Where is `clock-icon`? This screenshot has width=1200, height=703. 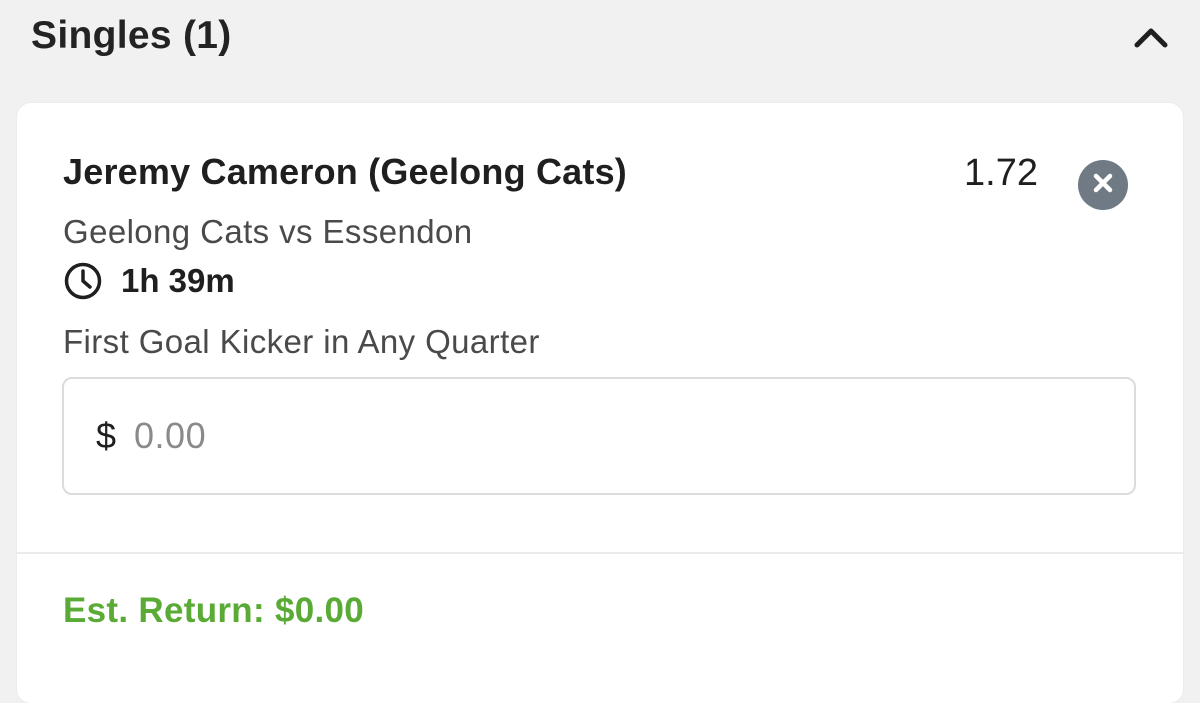 clock-icon is located at coordinates (83, 281).